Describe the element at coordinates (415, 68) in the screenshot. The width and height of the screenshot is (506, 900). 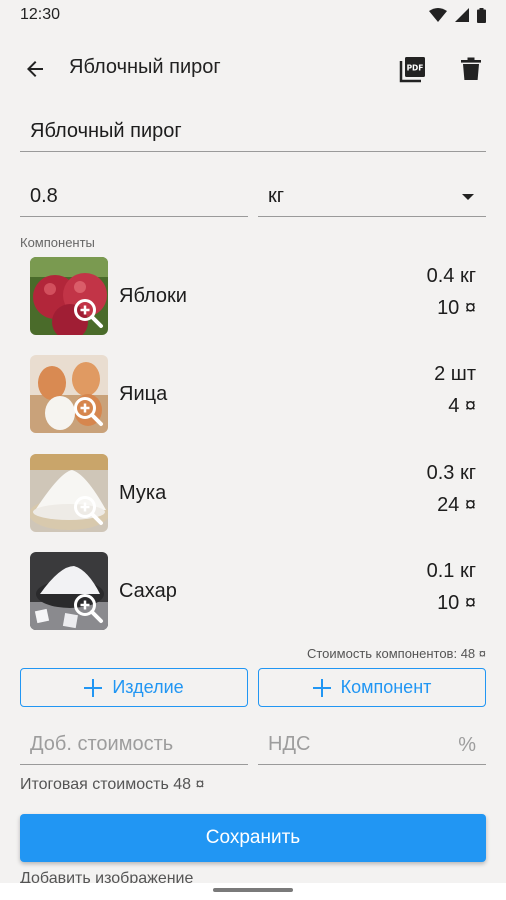
I see `svg-text: PDF` at that location.